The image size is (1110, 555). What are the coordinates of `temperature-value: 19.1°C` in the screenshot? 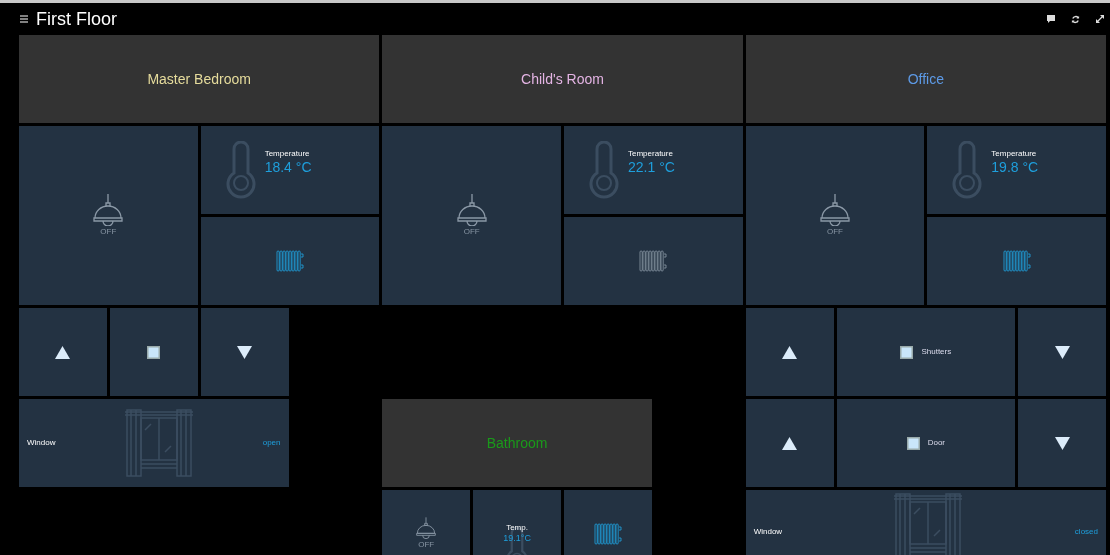 It's located at (517, 538).